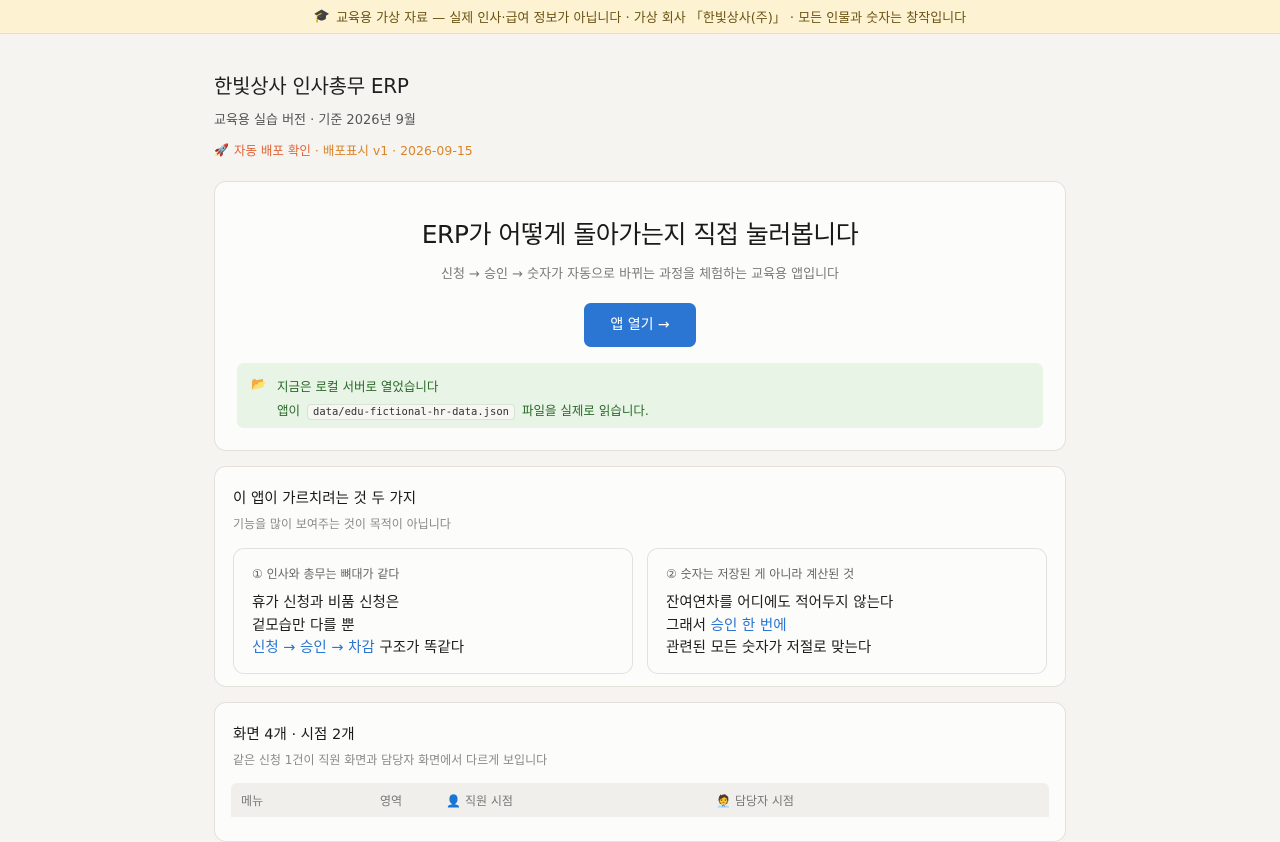  Describe the element at coordinates (688, 625) in the screenshot. I see `lesson-2-line2-before: 그래서` at that location.